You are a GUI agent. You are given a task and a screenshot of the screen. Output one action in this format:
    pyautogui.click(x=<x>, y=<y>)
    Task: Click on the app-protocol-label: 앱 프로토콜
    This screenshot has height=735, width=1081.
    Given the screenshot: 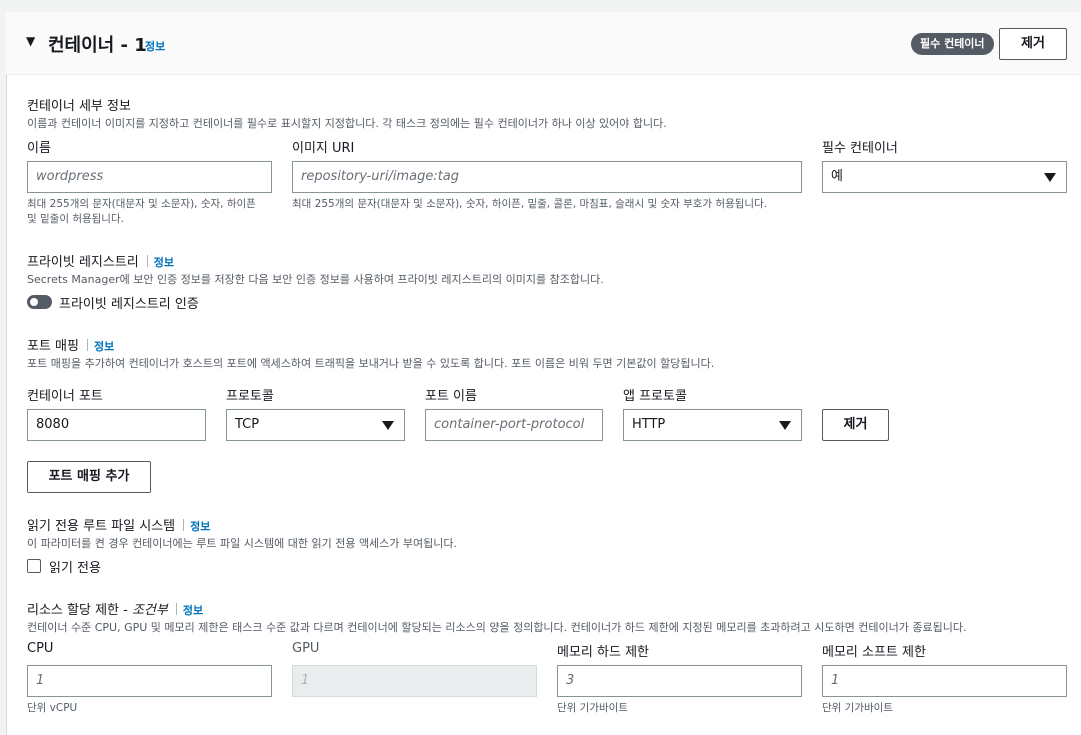 What is the action you would take?
    pyautogui.click(x=655, y=396)
    